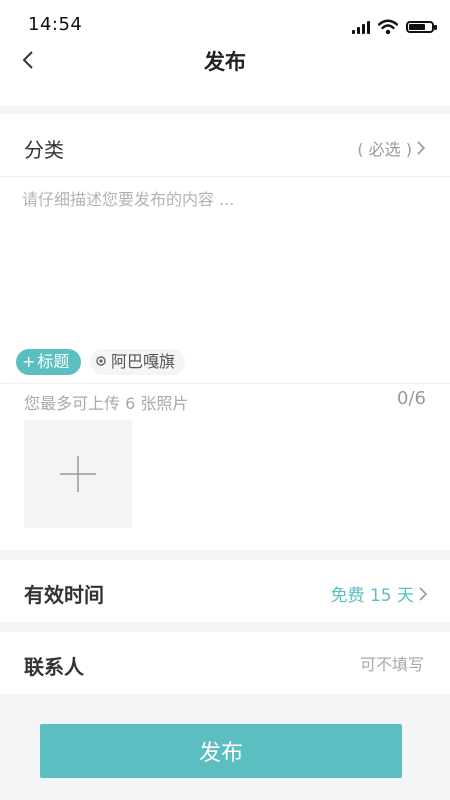 The height and width of the screenshot is (800, 450). What do you see at coordinates (106, 403) in the screenshot?
I see `upload-hint: 您最多可上传 6 张照片` at bounding box center [106, 403].